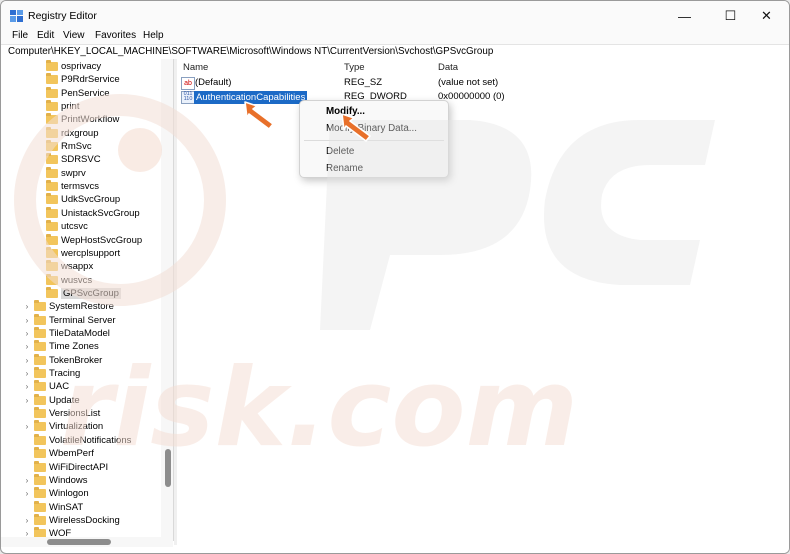 Image resolution: width=790 pixels, height=554 pixels. Describe the element at coordinates (471, 96) in the screenshot. I see `value-data: 0x00000000 (0)` at that location.